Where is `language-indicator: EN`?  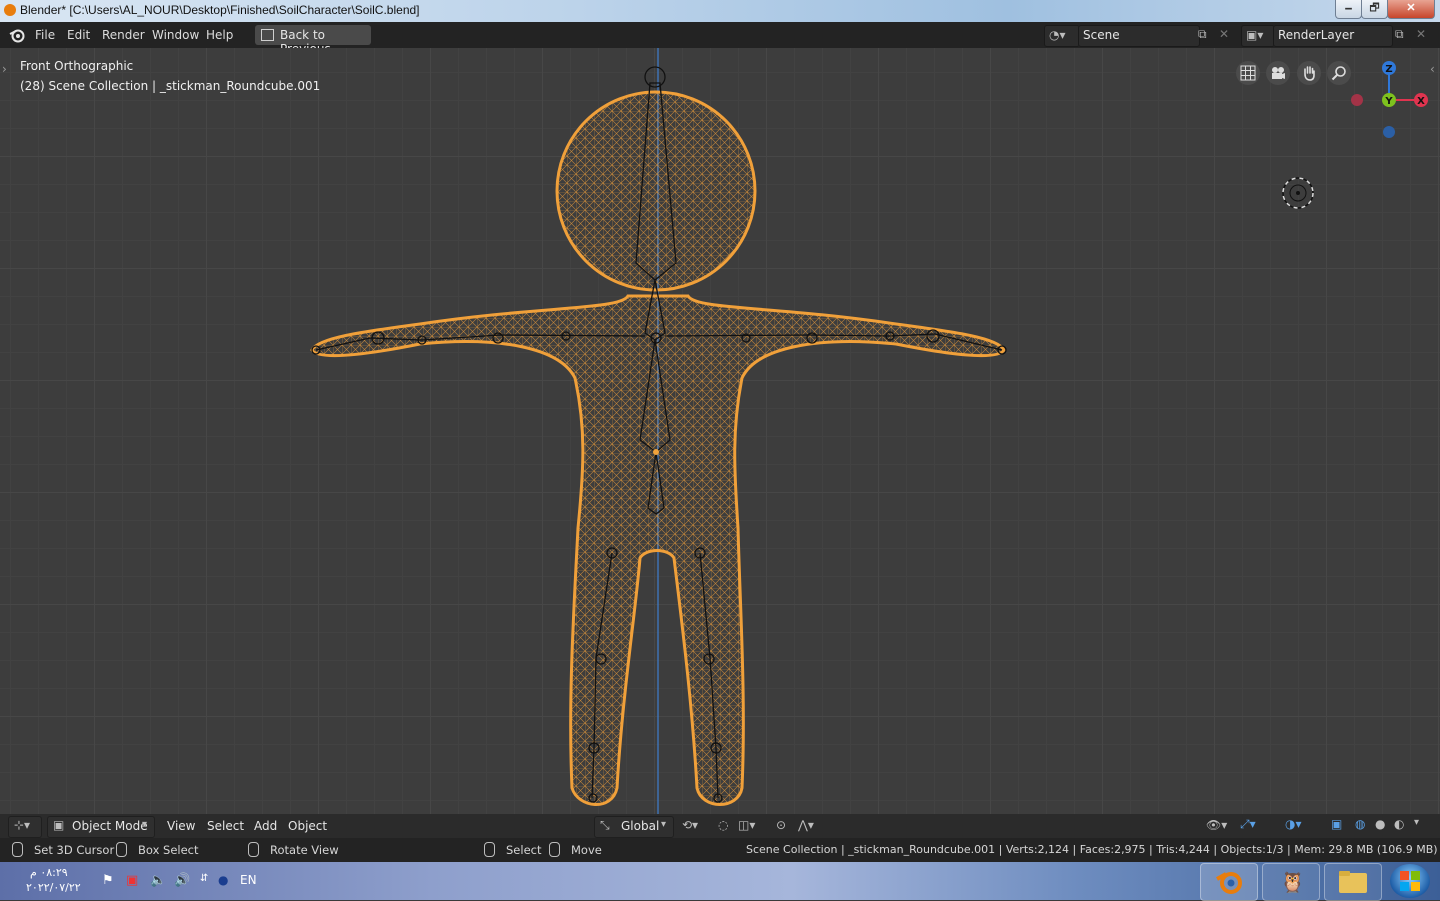 language-indicator: EN is located at coordinates (248, 880).